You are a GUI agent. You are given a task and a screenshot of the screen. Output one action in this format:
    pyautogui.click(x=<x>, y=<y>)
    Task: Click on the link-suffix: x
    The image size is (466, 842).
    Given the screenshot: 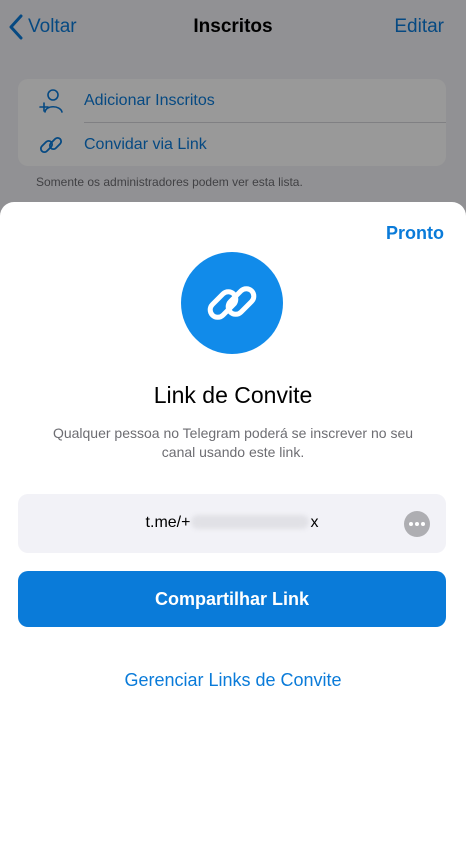 What is the action you would take?
    pyautogui.click(x=314, y=522)
    